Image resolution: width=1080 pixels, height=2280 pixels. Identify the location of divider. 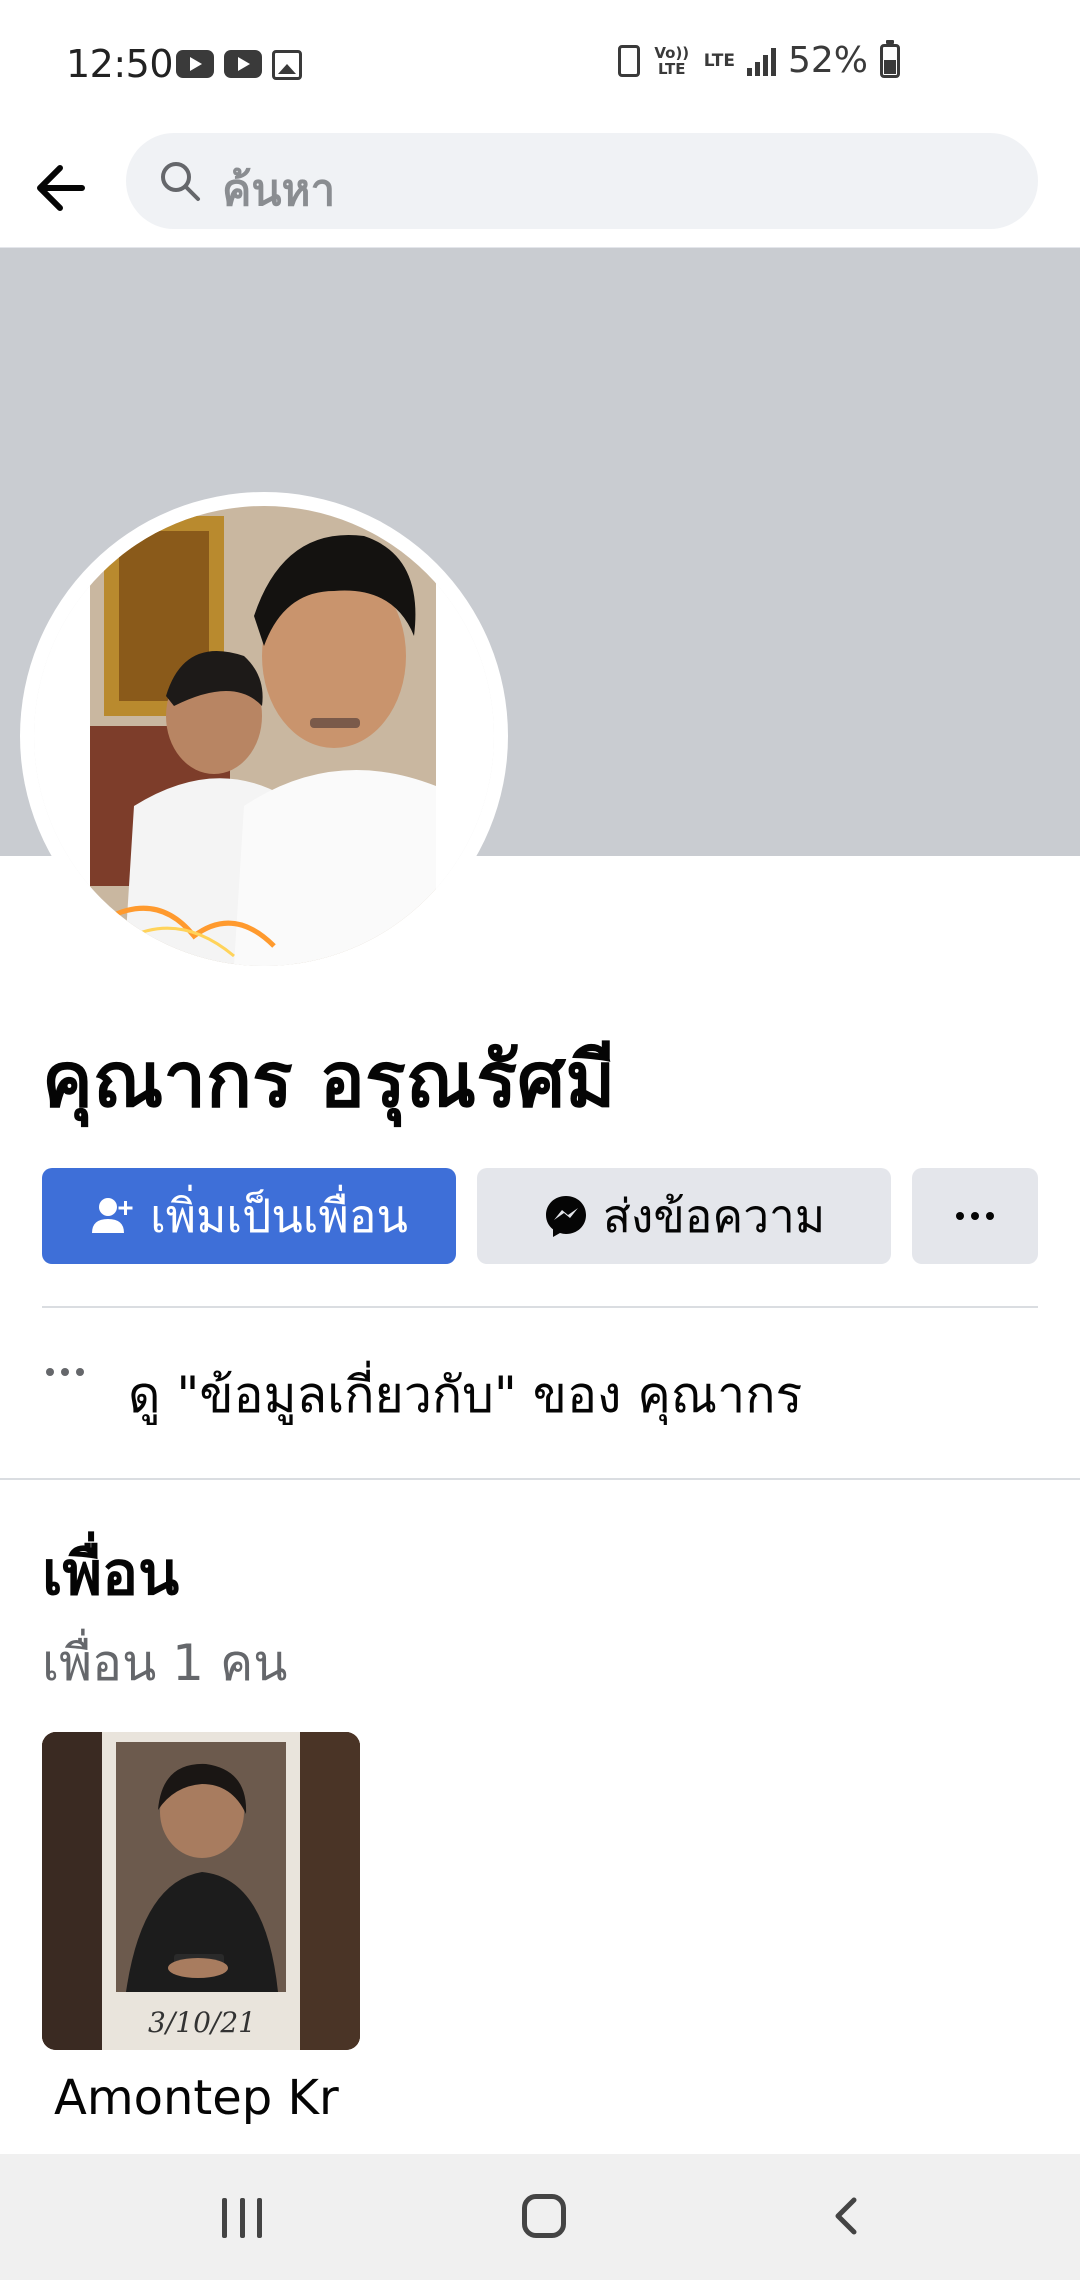
(540, 1307).